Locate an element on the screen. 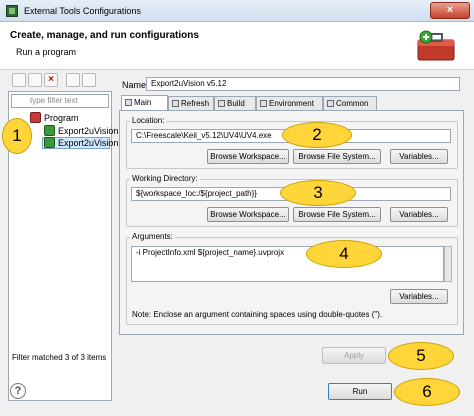  callout-2: 2 is located at coordinates (317, 135).